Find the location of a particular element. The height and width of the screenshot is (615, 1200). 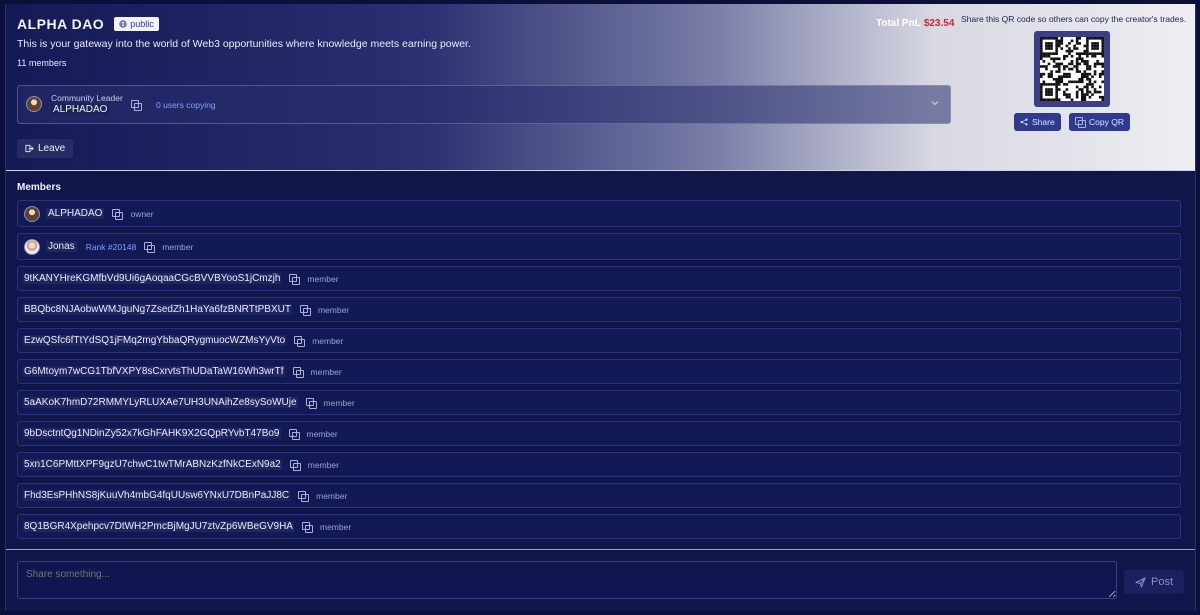

pnl-value: $23.54 is located at coordinates (939, 23).